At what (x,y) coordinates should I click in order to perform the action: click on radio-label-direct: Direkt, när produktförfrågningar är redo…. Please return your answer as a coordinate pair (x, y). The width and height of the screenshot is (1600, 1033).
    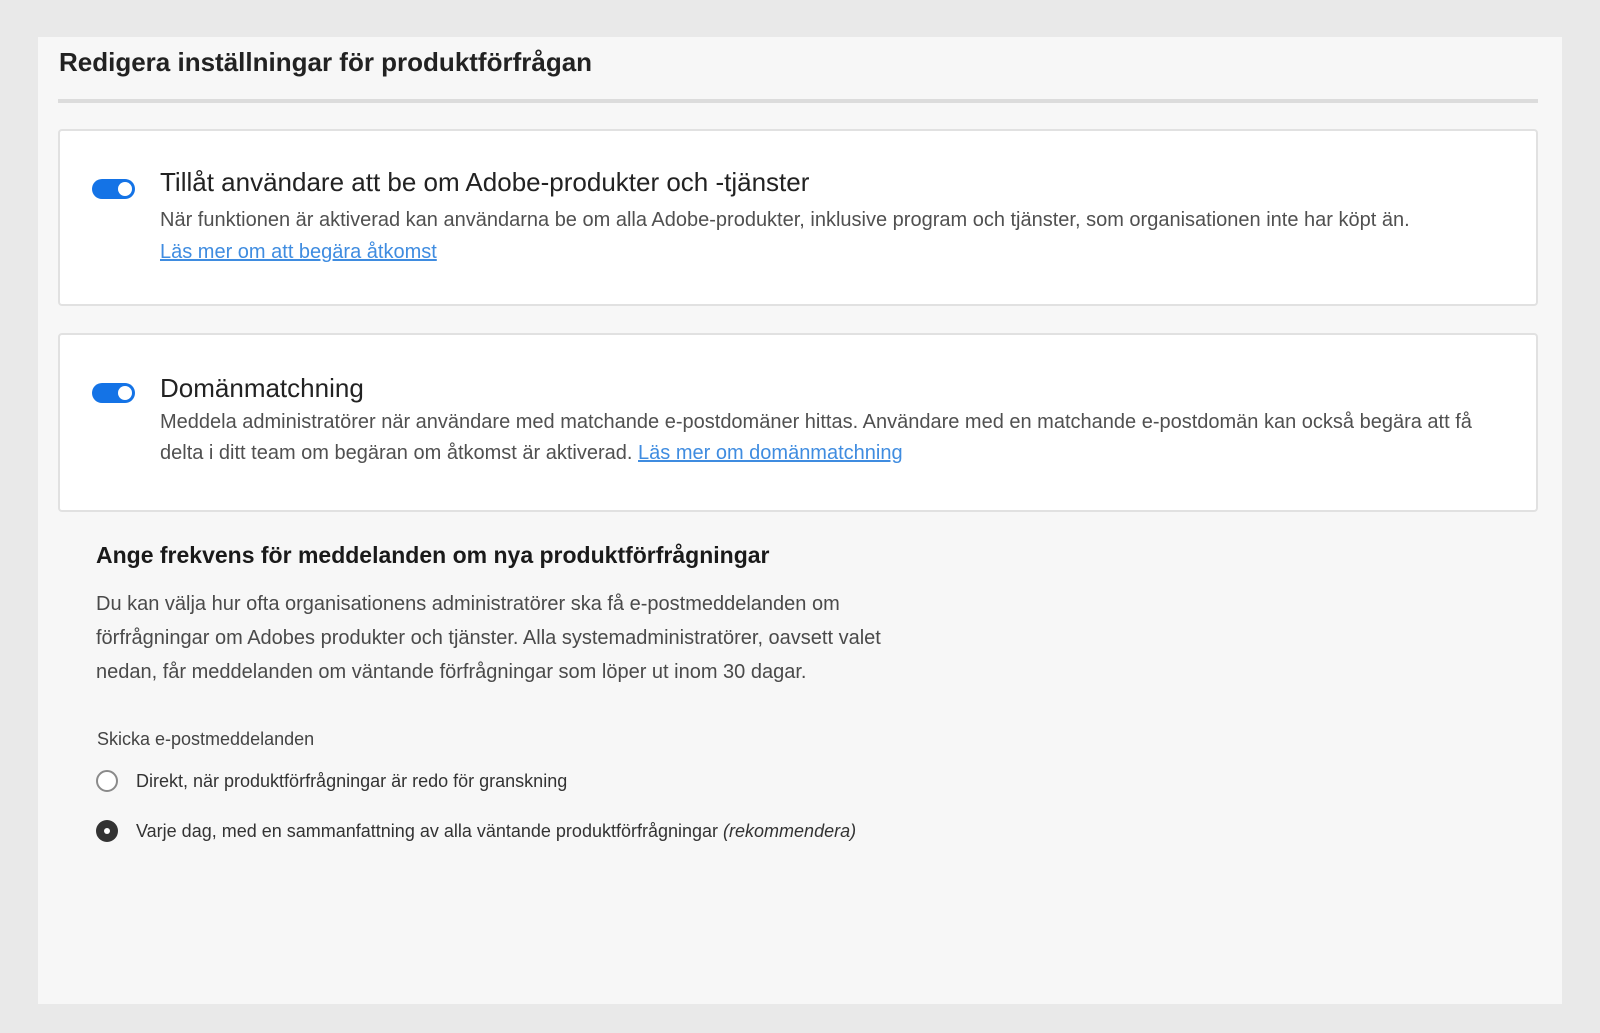
    Looking at the image, I should click on (351, 781).